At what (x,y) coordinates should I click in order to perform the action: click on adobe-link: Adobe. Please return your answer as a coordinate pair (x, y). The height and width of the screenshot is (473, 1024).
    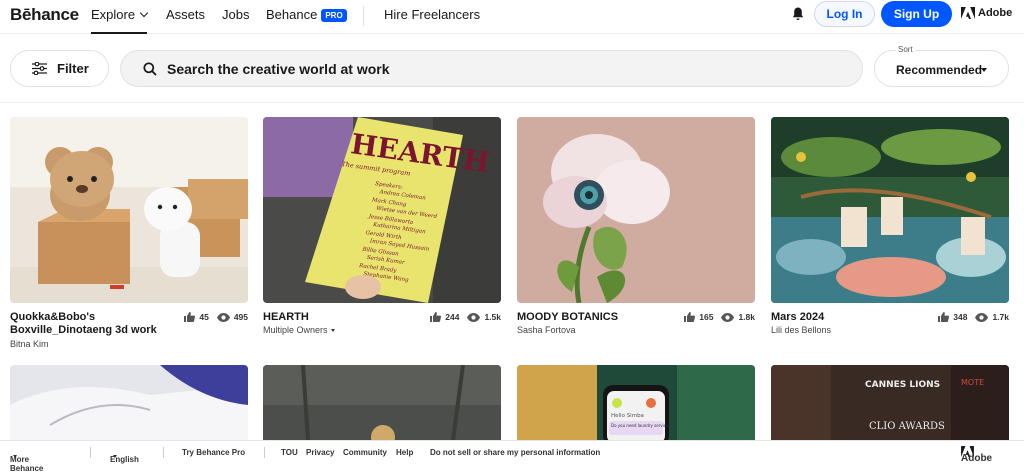
    Looking at the image, I should click on (986, 13).